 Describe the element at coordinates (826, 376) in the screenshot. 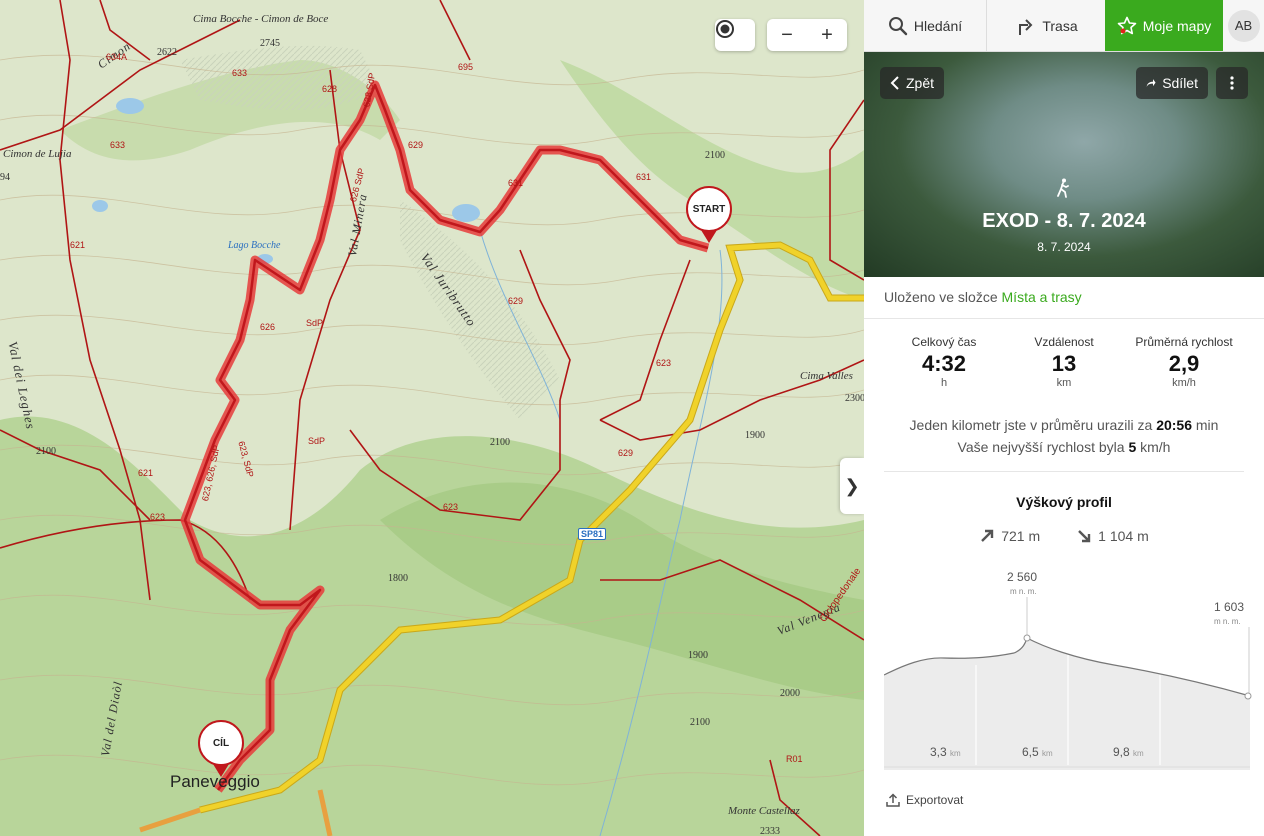

I see `peak-label: Cima Valles` at that location.